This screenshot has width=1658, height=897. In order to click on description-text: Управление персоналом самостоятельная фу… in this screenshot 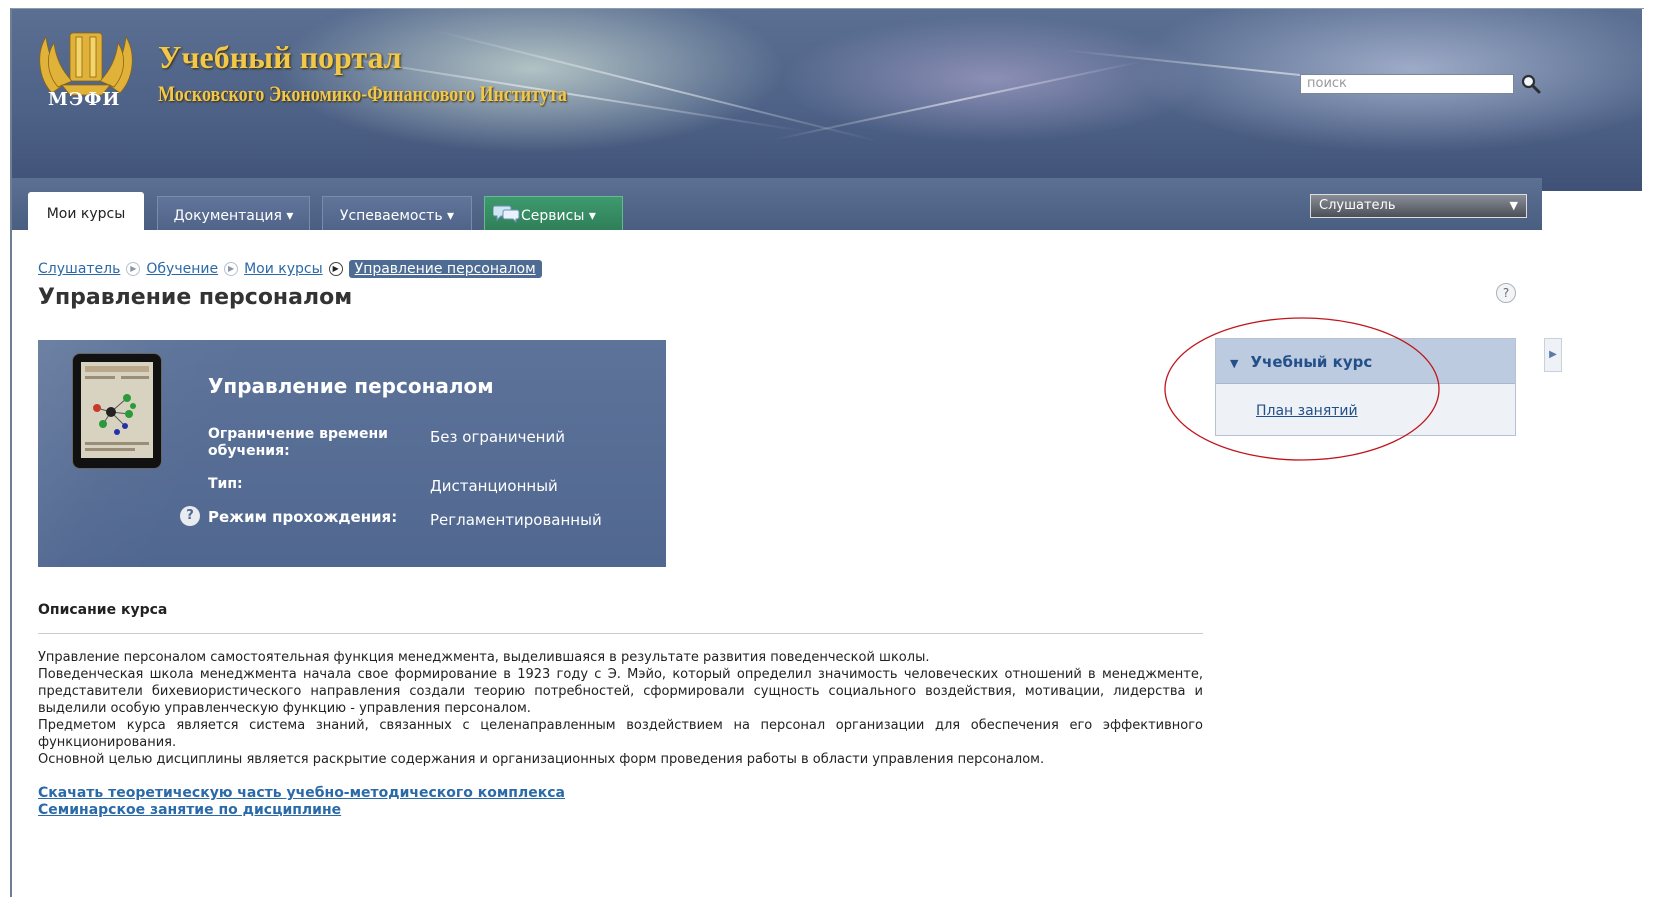, I will do `click(620, 708)`.